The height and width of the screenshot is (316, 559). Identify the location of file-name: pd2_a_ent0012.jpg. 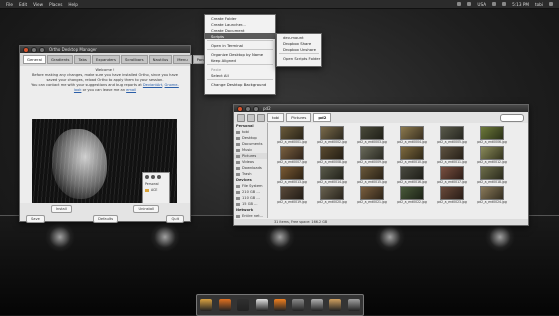
(492, 162).